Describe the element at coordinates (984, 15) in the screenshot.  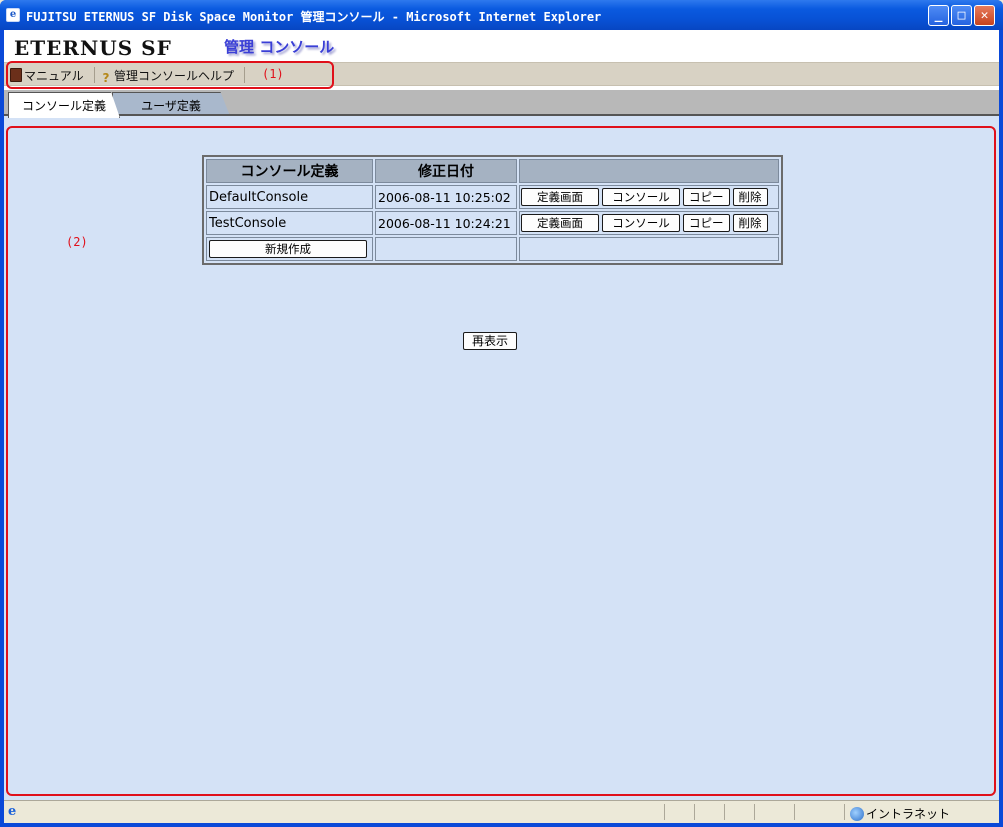
I see `close-button: ✕` at that location.